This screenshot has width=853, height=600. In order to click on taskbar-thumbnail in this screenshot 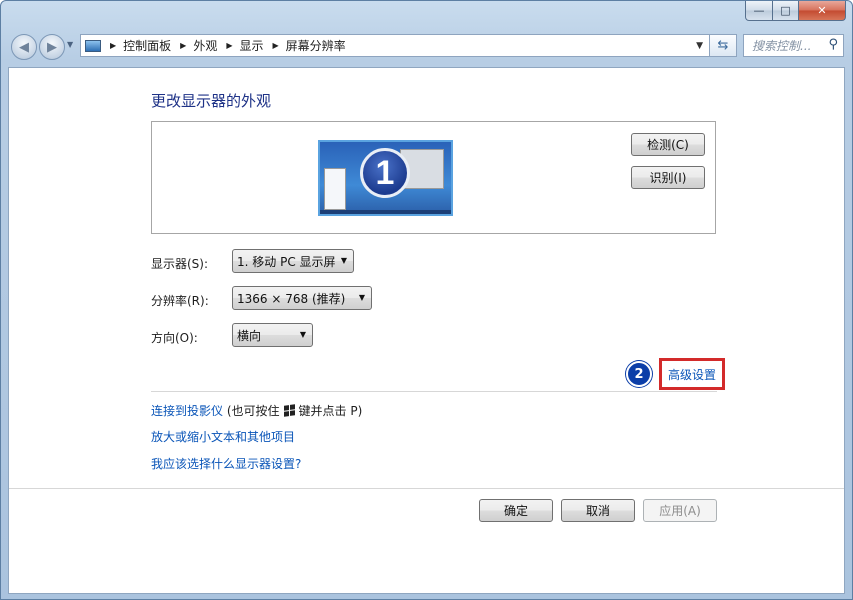, I will do `click(385, 212)`.